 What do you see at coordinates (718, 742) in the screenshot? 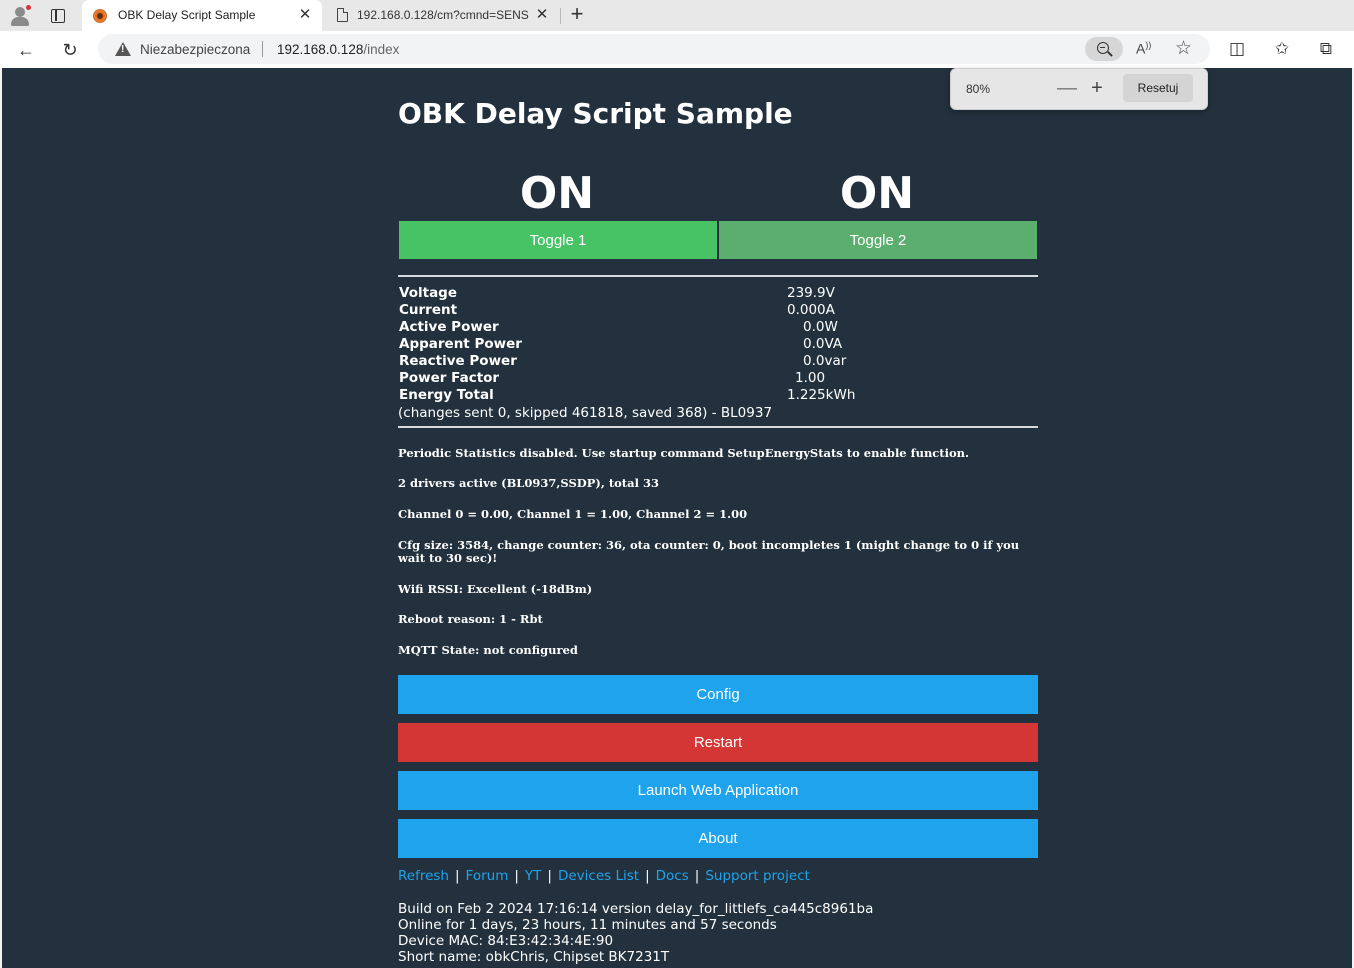
I see `restart-button: Restart` at bounding box center [718, 742].